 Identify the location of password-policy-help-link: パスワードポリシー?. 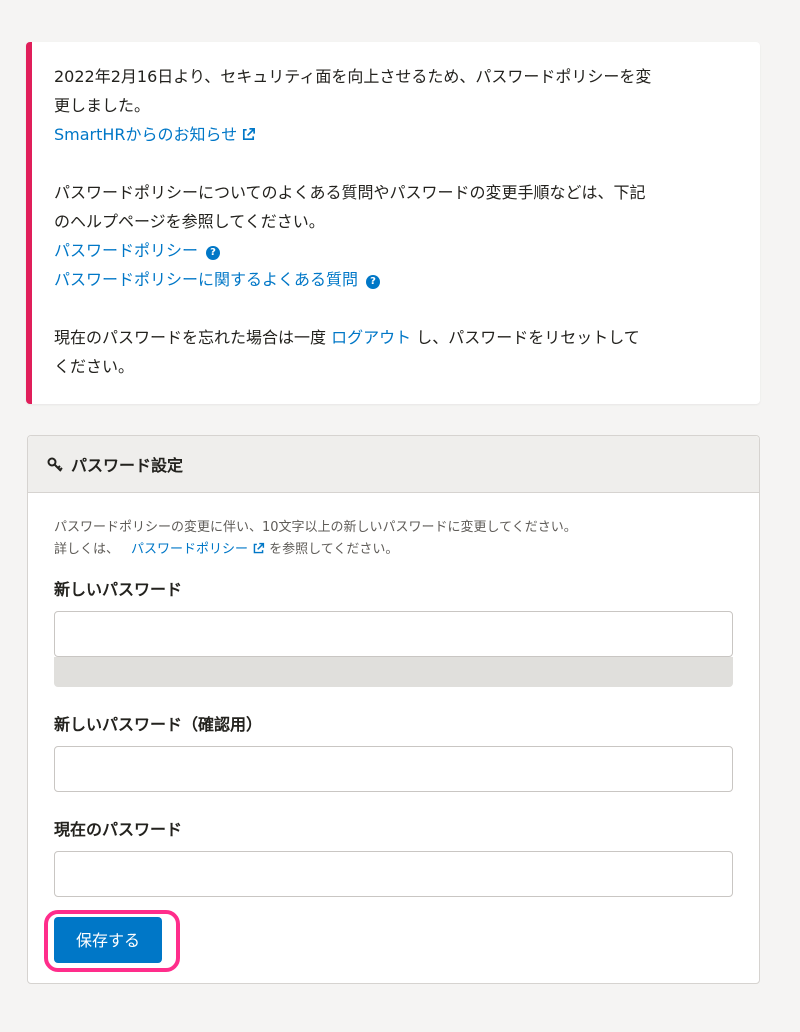
(137, 250).